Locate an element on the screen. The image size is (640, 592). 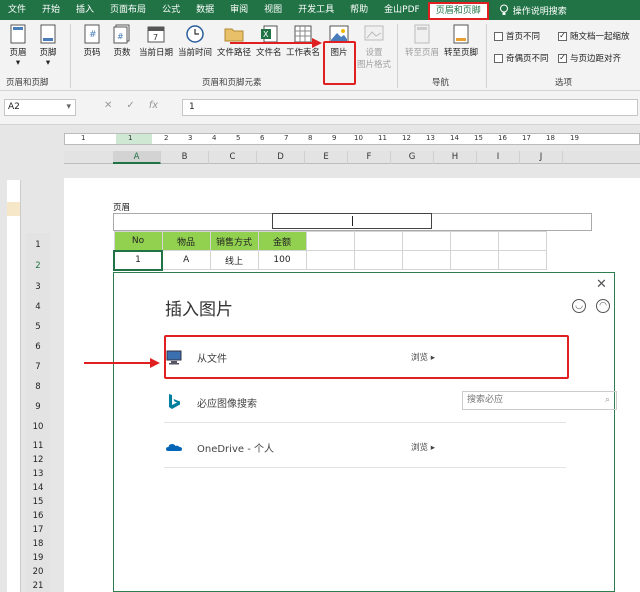
ruler-mark: 11 is located at coordinates (382, 138).